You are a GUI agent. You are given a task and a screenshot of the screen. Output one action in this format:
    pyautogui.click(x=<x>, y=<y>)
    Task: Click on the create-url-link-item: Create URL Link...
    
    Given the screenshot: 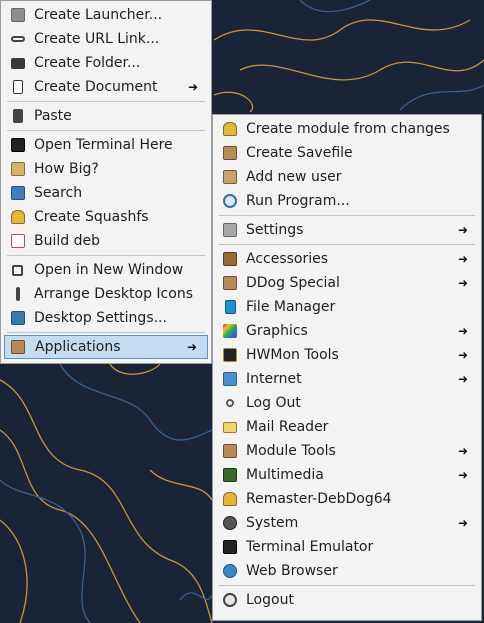 What is the action you would take?
    pyautogui.click(x=106, y=39)
    